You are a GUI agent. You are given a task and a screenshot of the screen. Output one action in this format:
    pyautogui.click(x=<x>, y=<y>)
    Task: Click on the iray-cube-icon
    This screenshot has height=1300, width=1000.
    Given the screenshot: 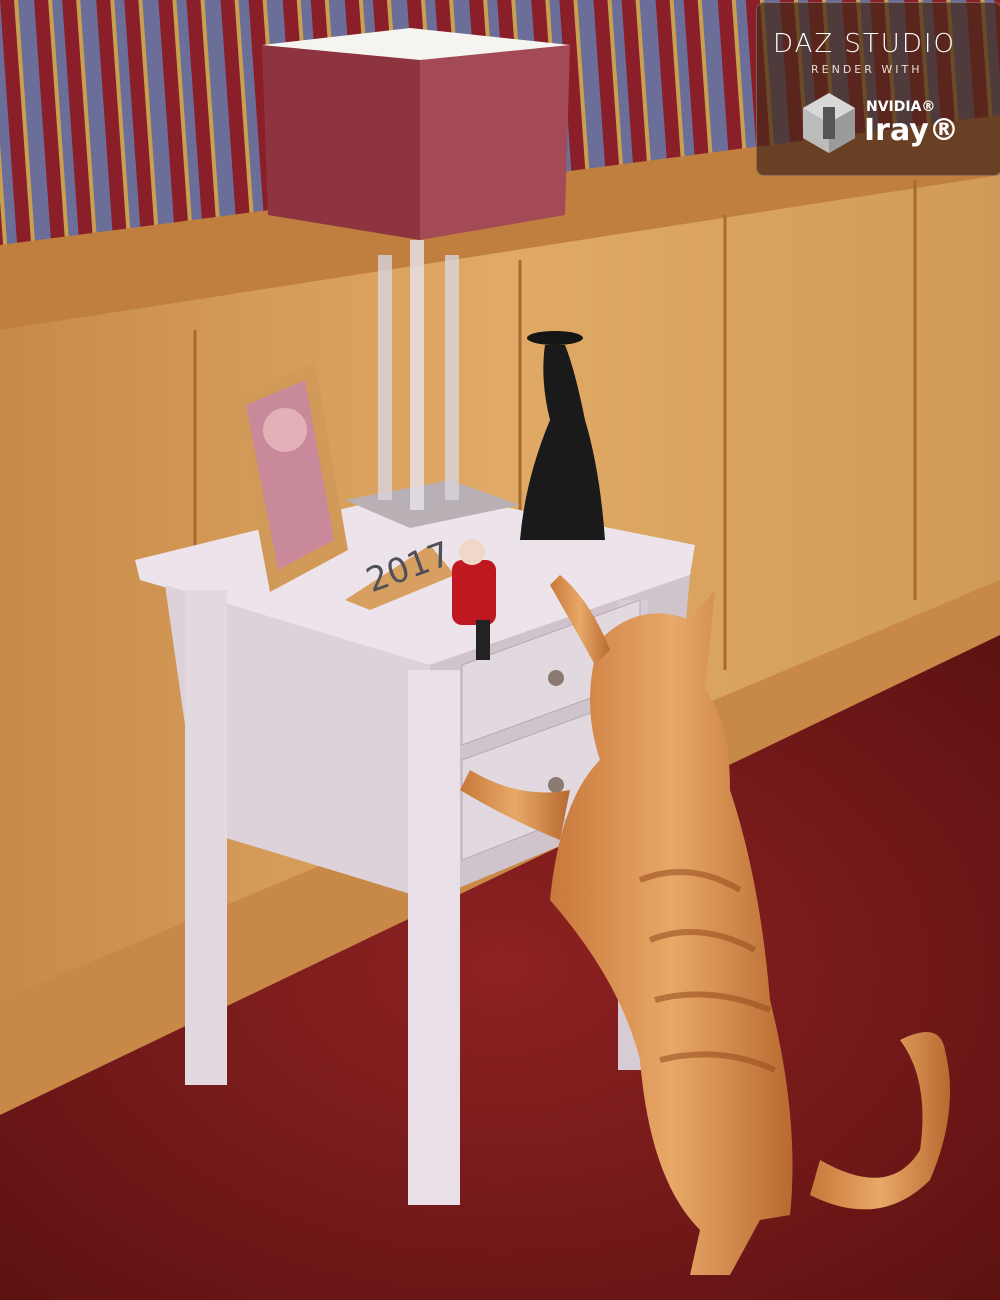 What is the action you would take?
    pyautogui.click(x=829, y=123)
    